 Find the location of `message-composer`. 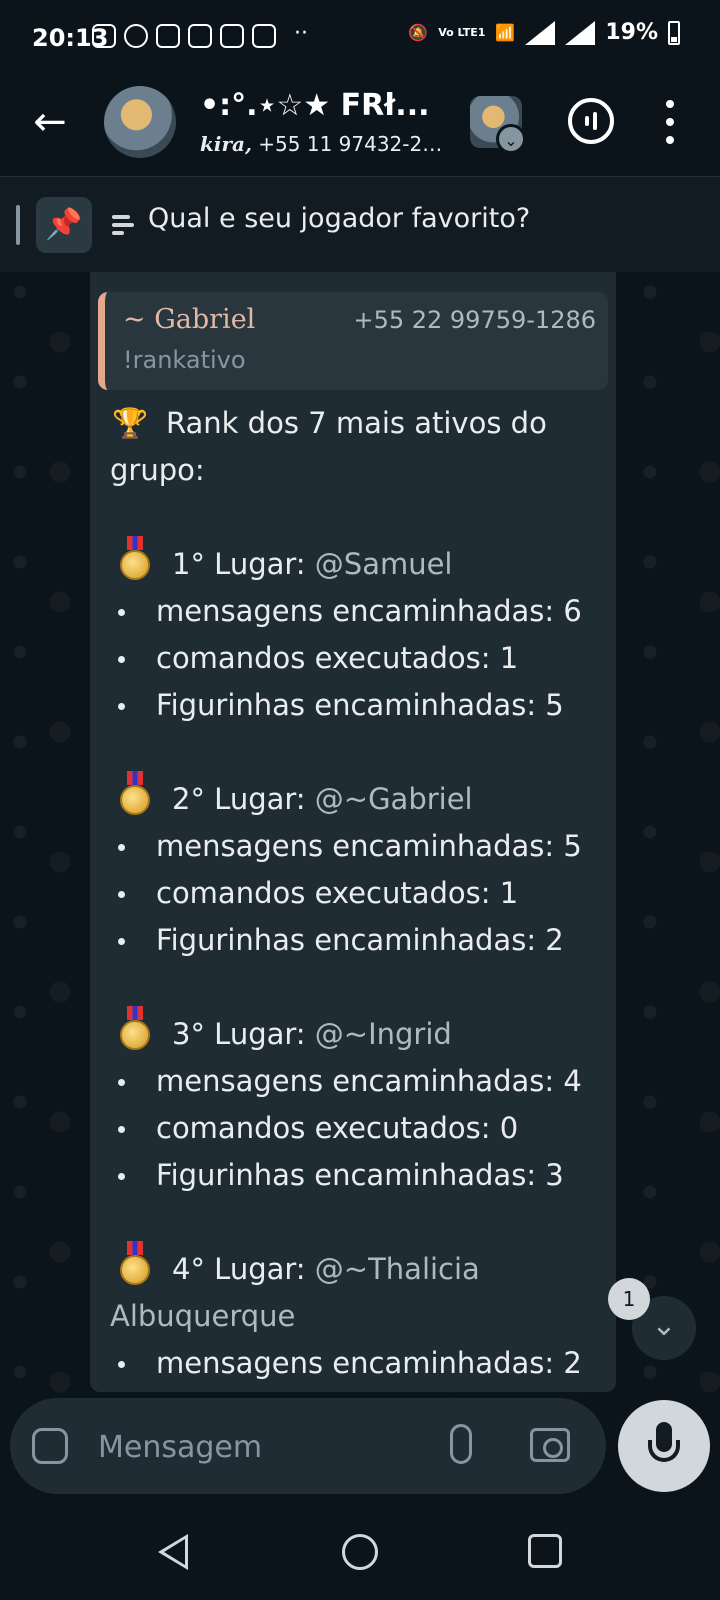

message-composer is located at coordinates (308, 1446).